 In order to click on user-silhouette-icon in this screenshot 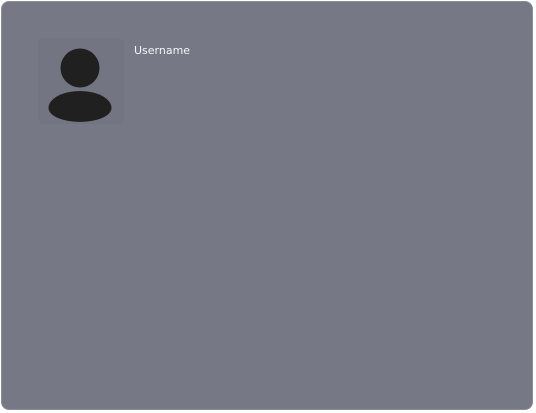, I will do `click(80, 85)`.